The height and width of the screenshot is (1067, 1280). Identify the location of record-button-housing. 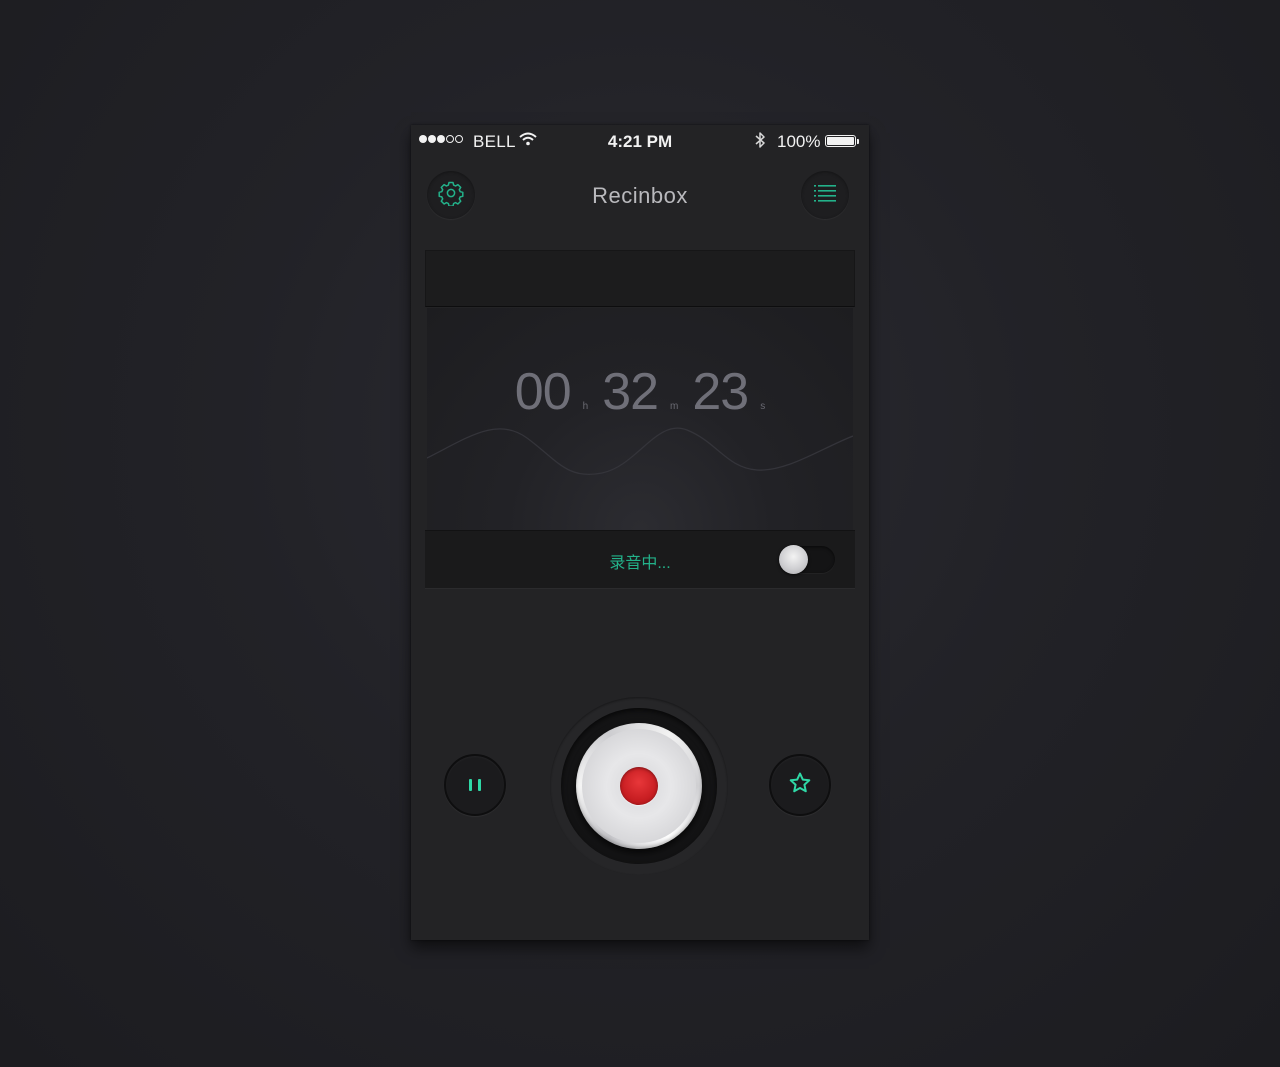
(639, 786).